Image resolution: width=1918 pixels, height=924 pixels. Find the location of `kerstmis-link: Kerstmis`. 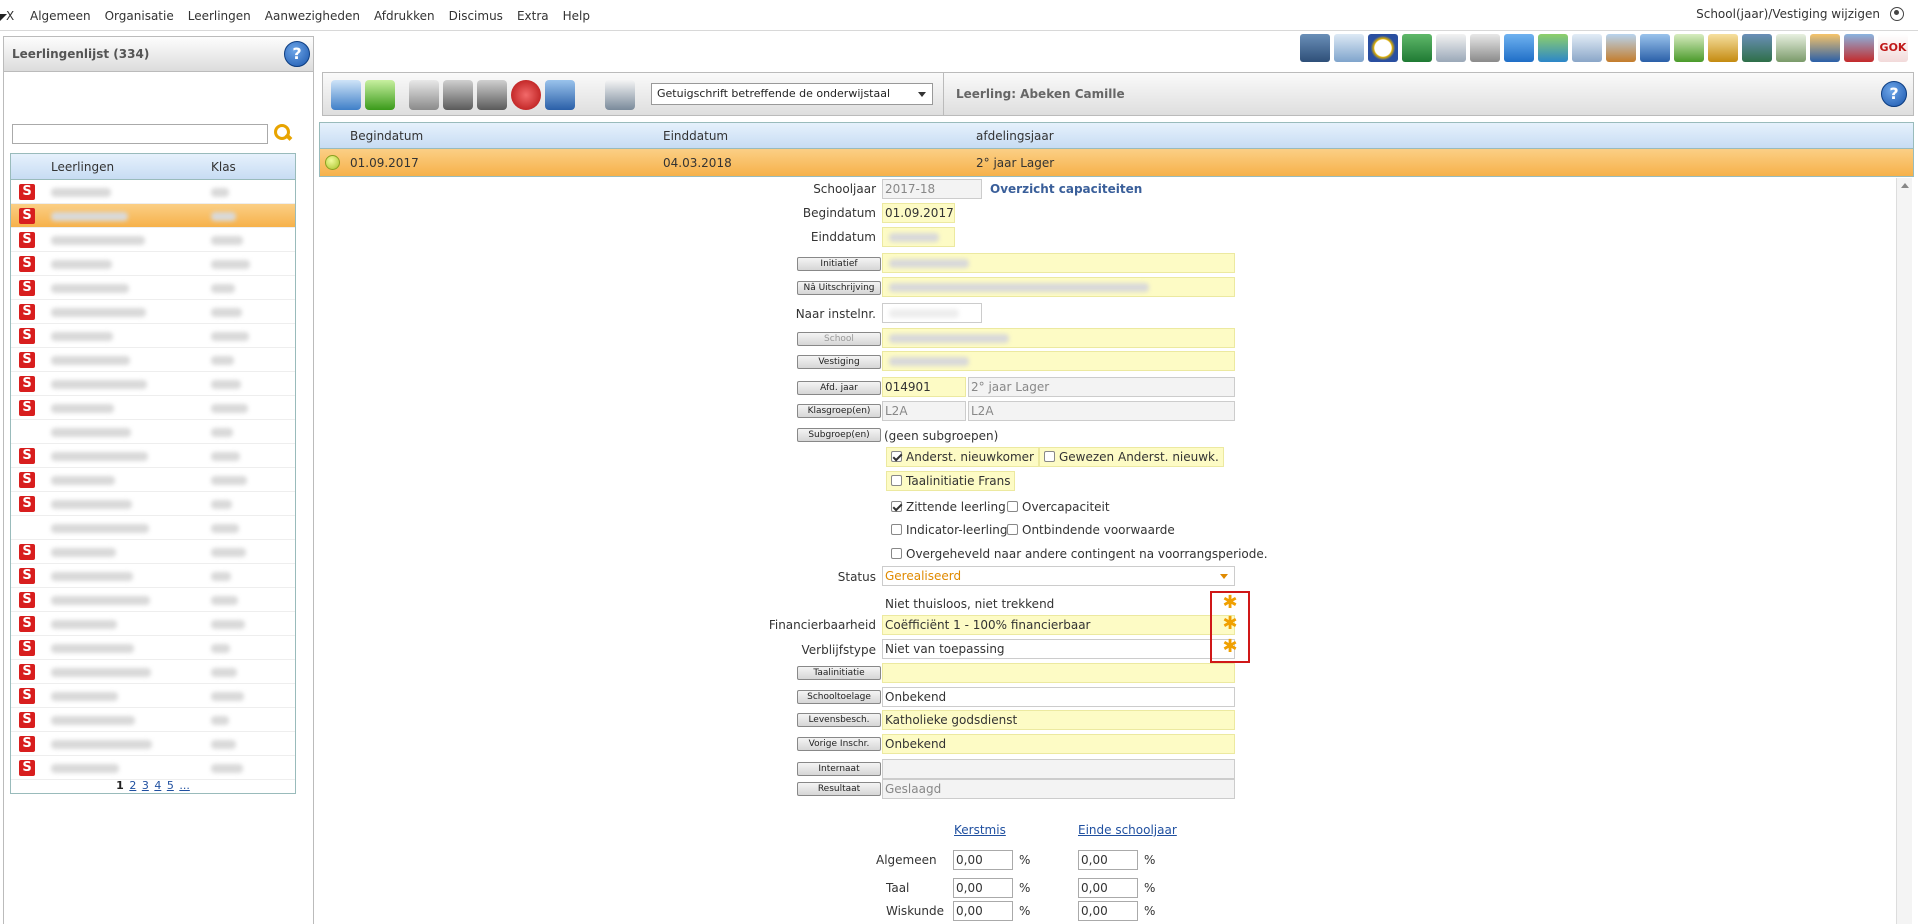

kerstmis-link: Kerstmis is located at coordinates (980, 830).